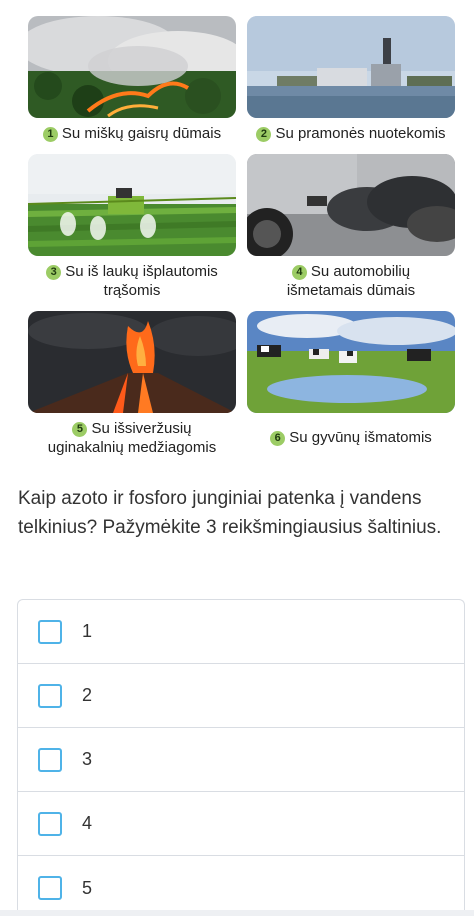 This screenshot has height=916, width=474. Describe the element at coordinates (80, 429) in the screenshot. I see `number-badge: 5` at that location.